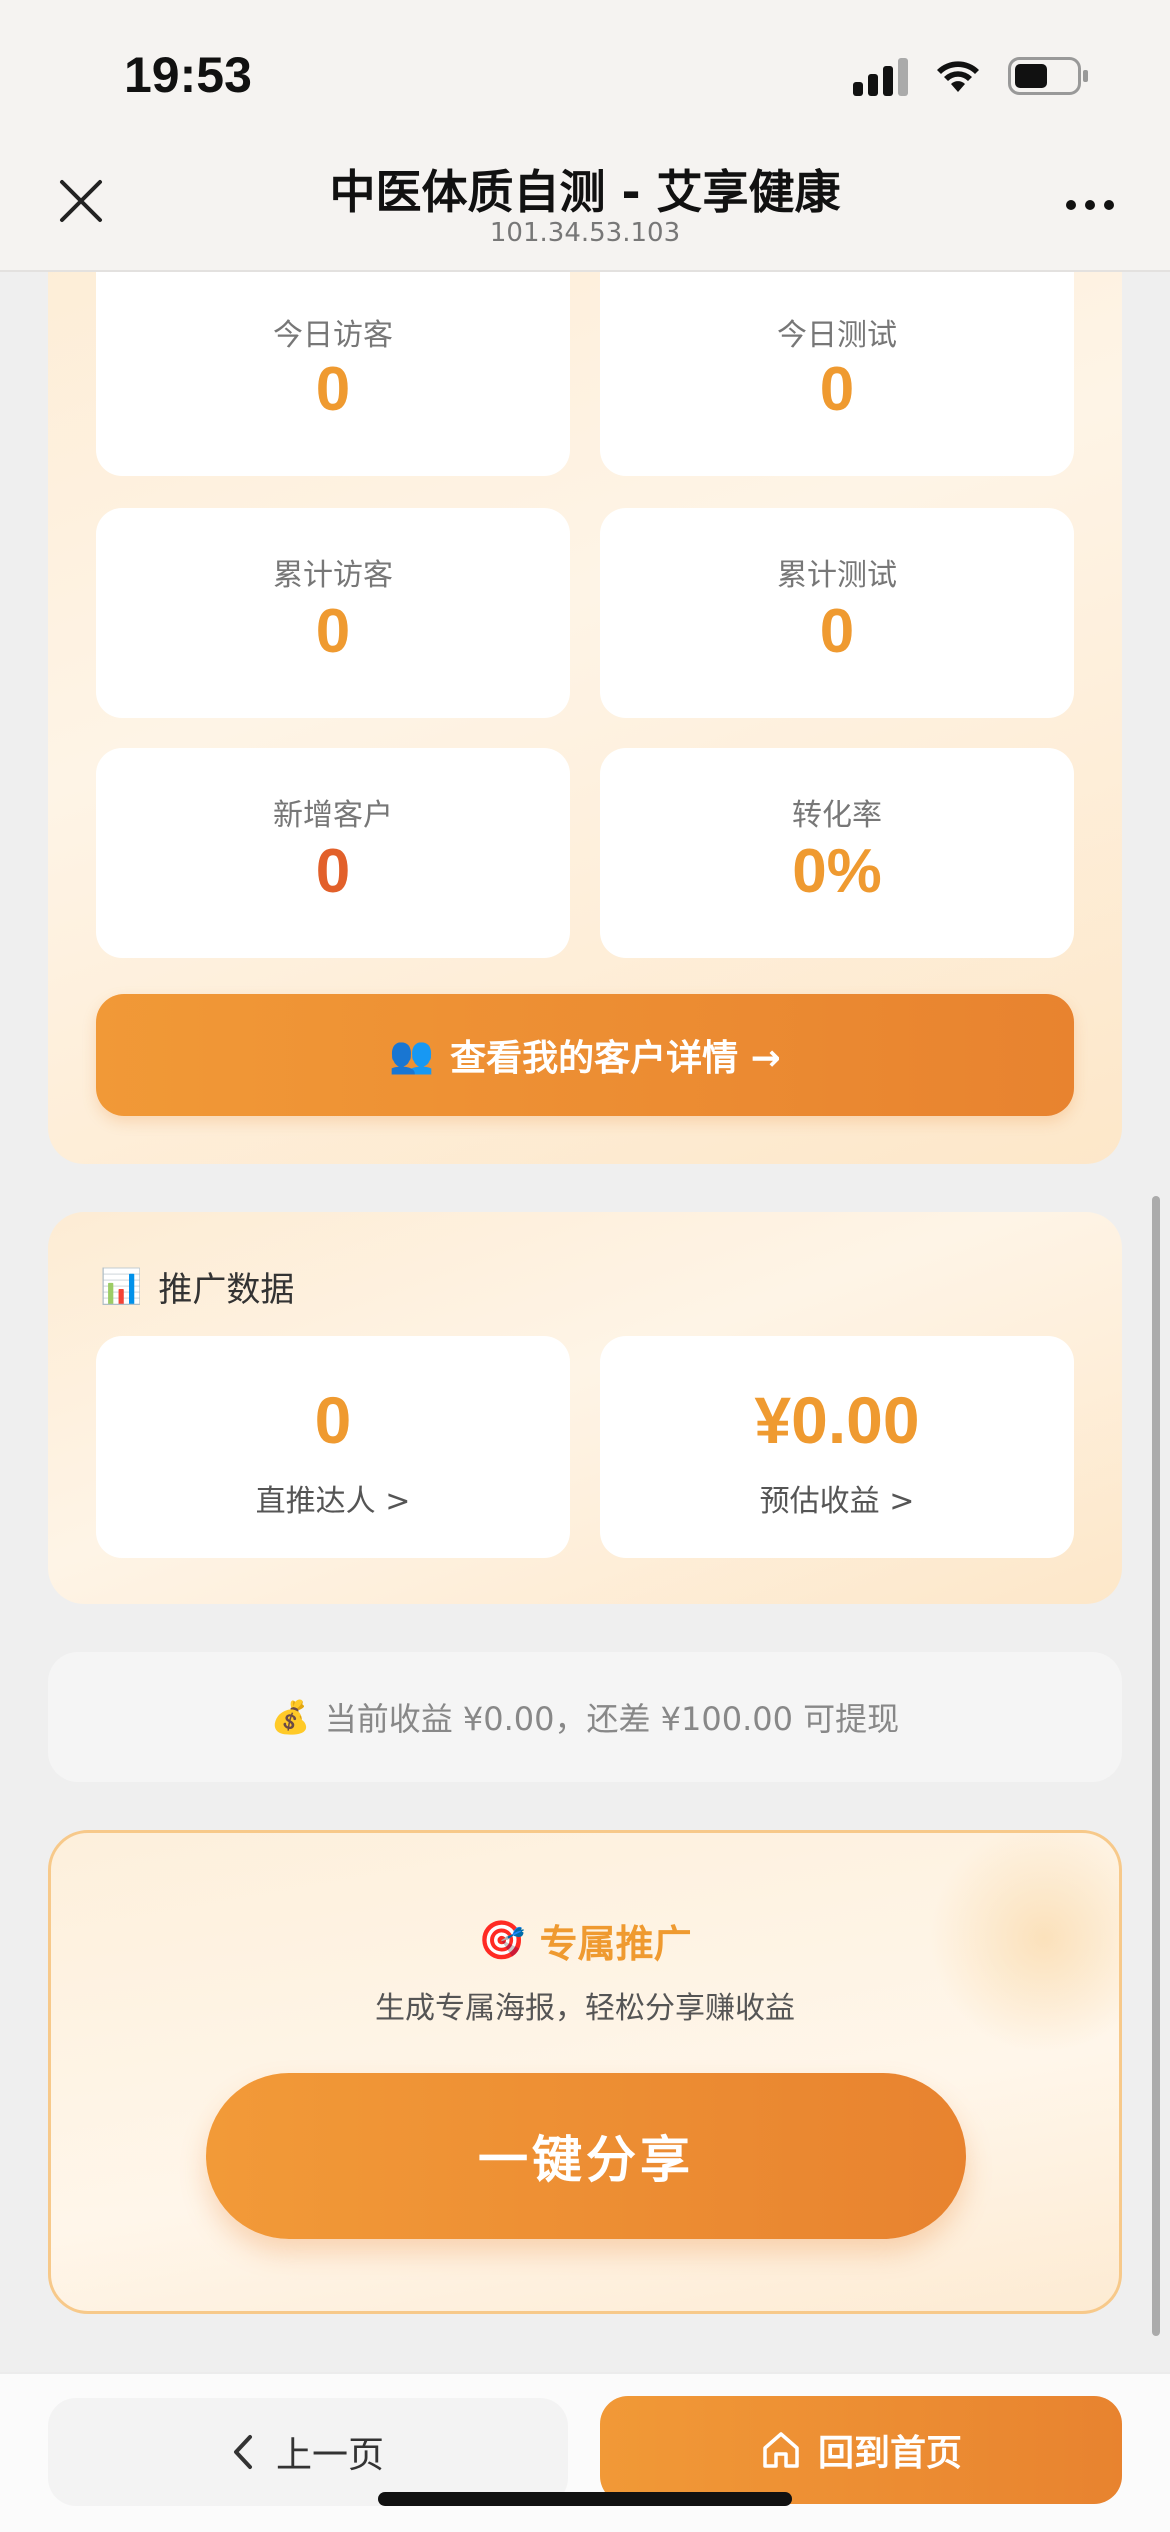 This screenshot has height=2532, width=1170. Describe the element at coordinates (412, 1055) in the screenshot. I see `customers-icon: 👥` at that location.